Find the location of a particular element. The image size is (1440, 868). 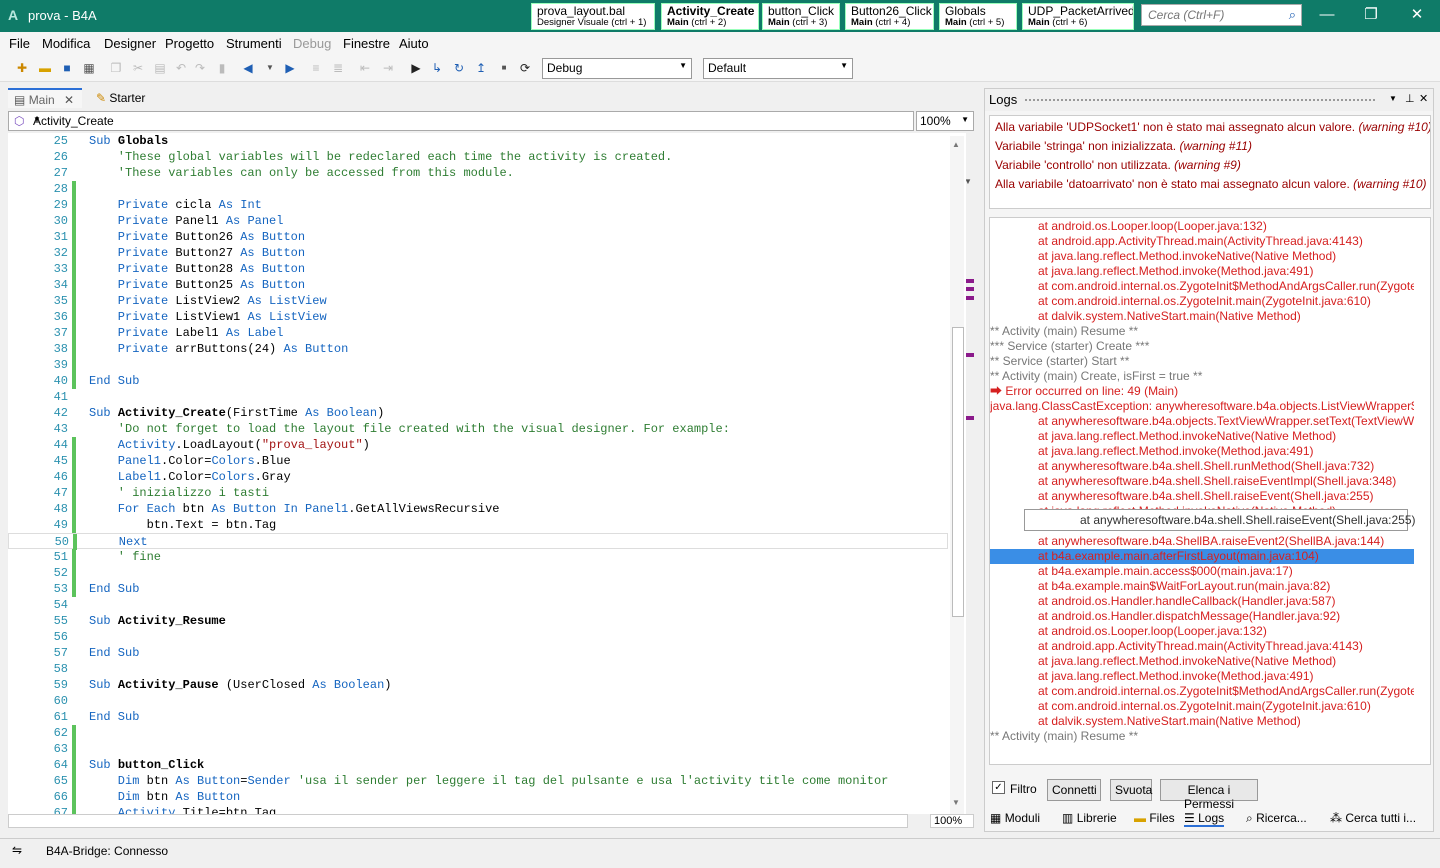

tab-files: ▬ Files is located at coordinates (1154, 818).